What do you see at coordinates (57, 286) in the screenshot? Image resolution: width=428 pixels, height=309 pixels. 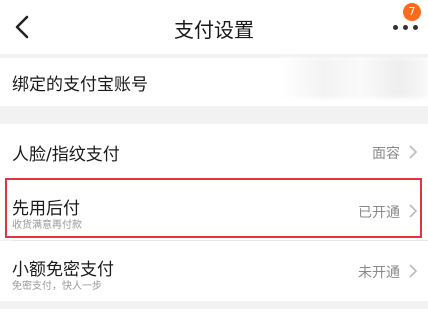 I see `small-amount-pay-subtitle: 免密支付，快人一步` at bounding box center [57, 286].